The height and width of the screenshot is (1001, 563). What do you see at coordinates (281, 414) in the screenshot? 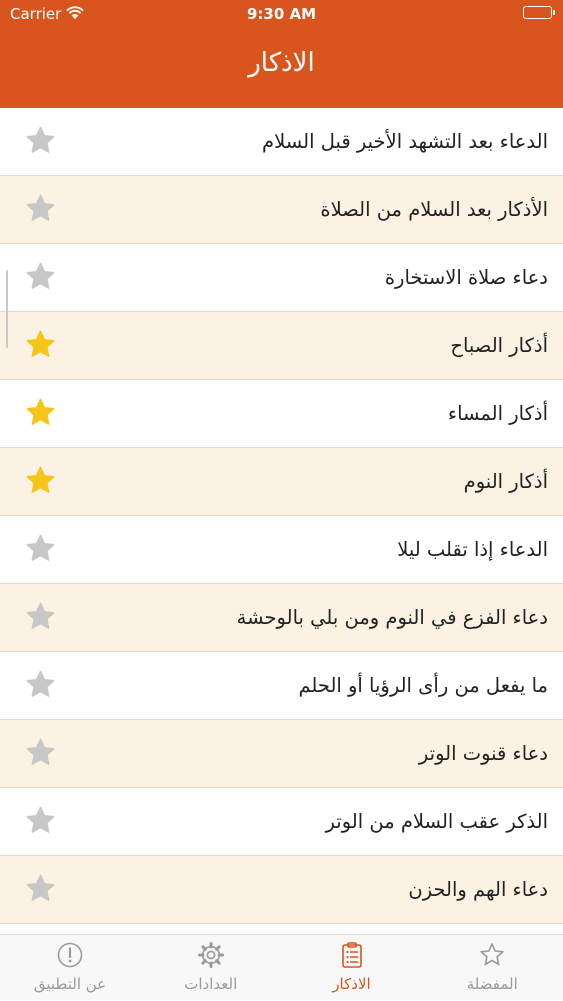
I see `list-item: أذكار المساء` at bounding box center [281, 414].